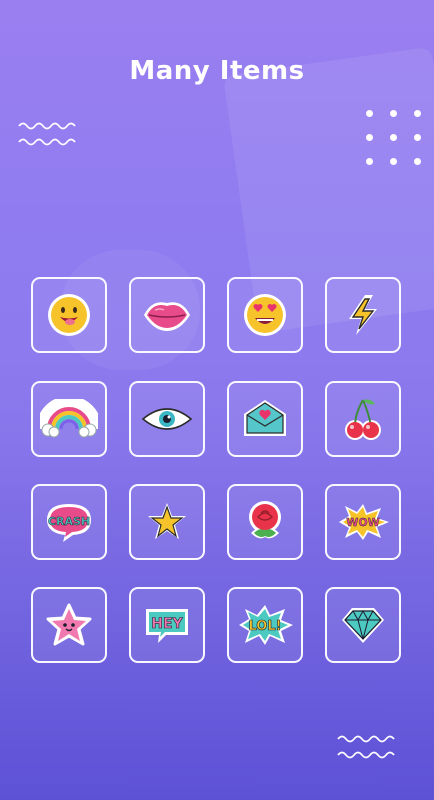 The height and width of the screenshot is (800, 434). I want to click on smiley-face-sticker-tile, so click(69, 315).